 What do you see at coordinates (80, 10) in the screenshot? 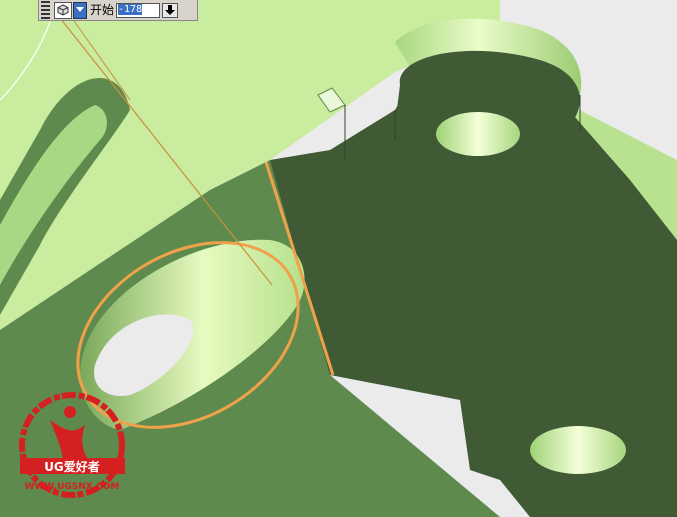
I see `chevron-down-icon` at bounding box center [80, 10].